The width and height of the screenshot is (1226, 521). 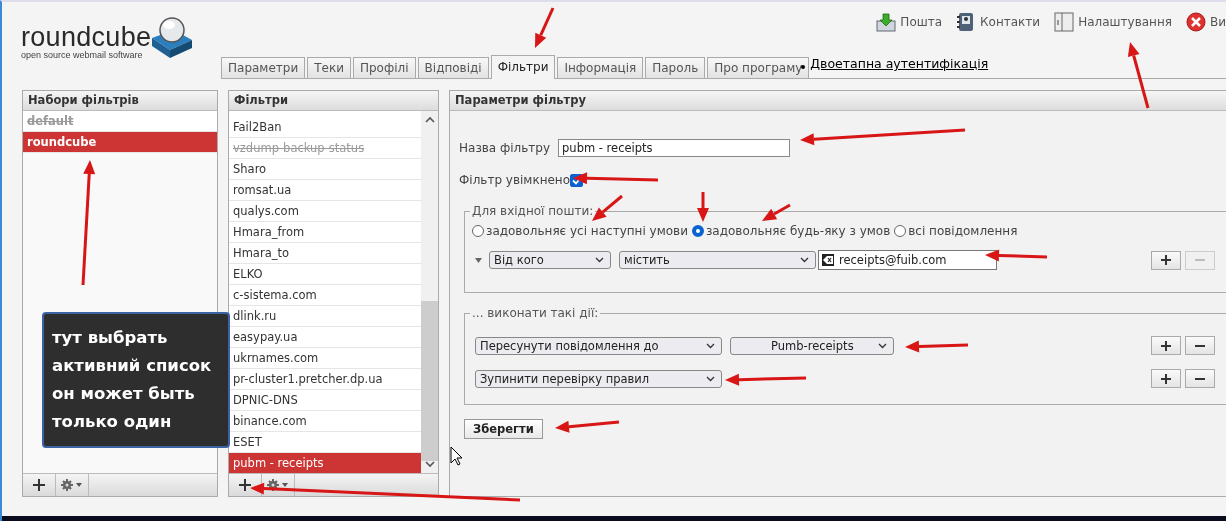 I want to click on logo-tagline: open source webmail software, so click(x=82, y=55).